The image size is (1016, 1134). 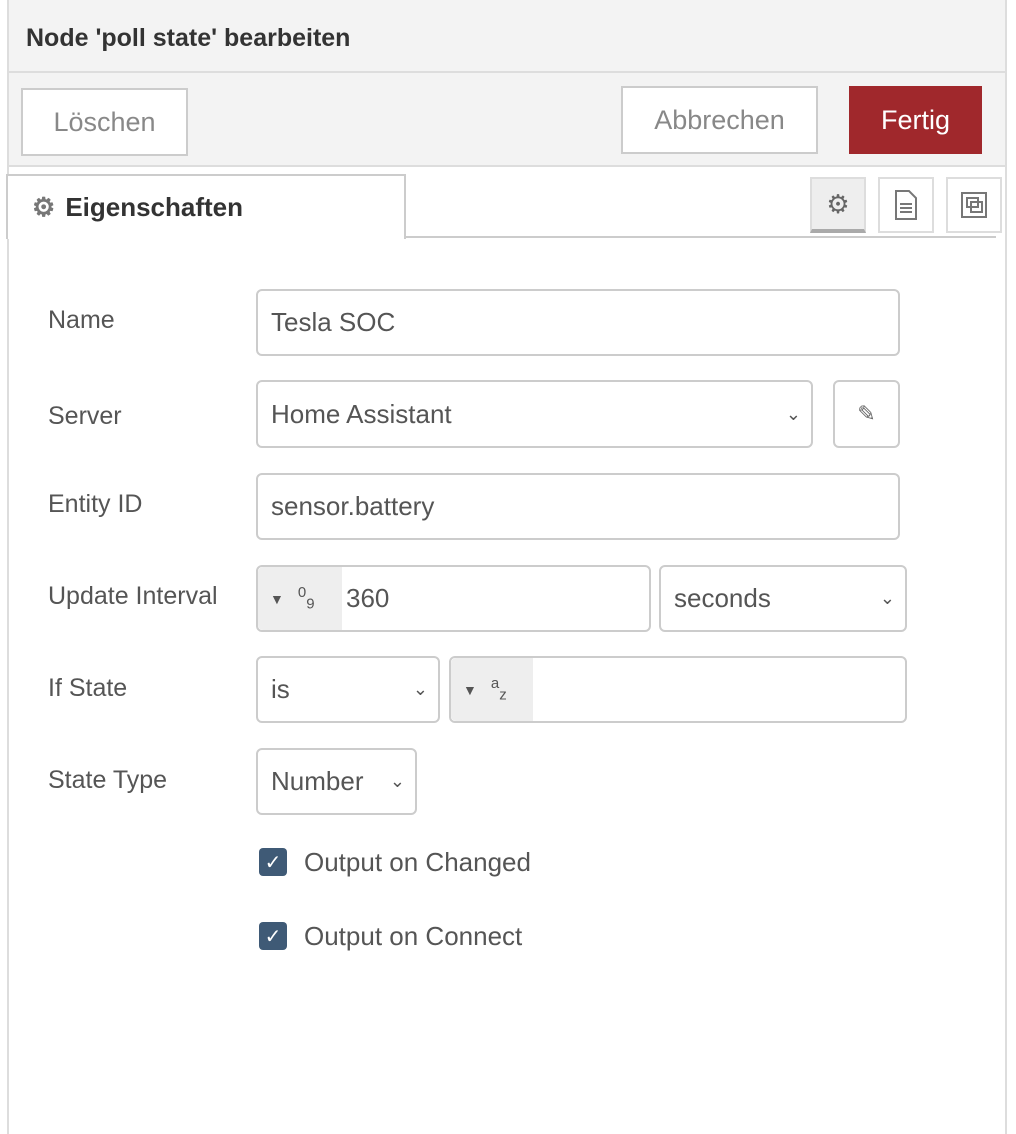 I want to click on name-value: Tesla SOC, so click(x=333, y=322).